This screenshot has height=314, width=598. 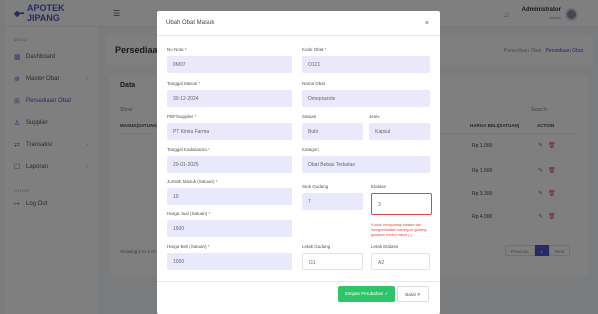 I want to click on letak-etalase-field: A2, so click(x=400, y=261).